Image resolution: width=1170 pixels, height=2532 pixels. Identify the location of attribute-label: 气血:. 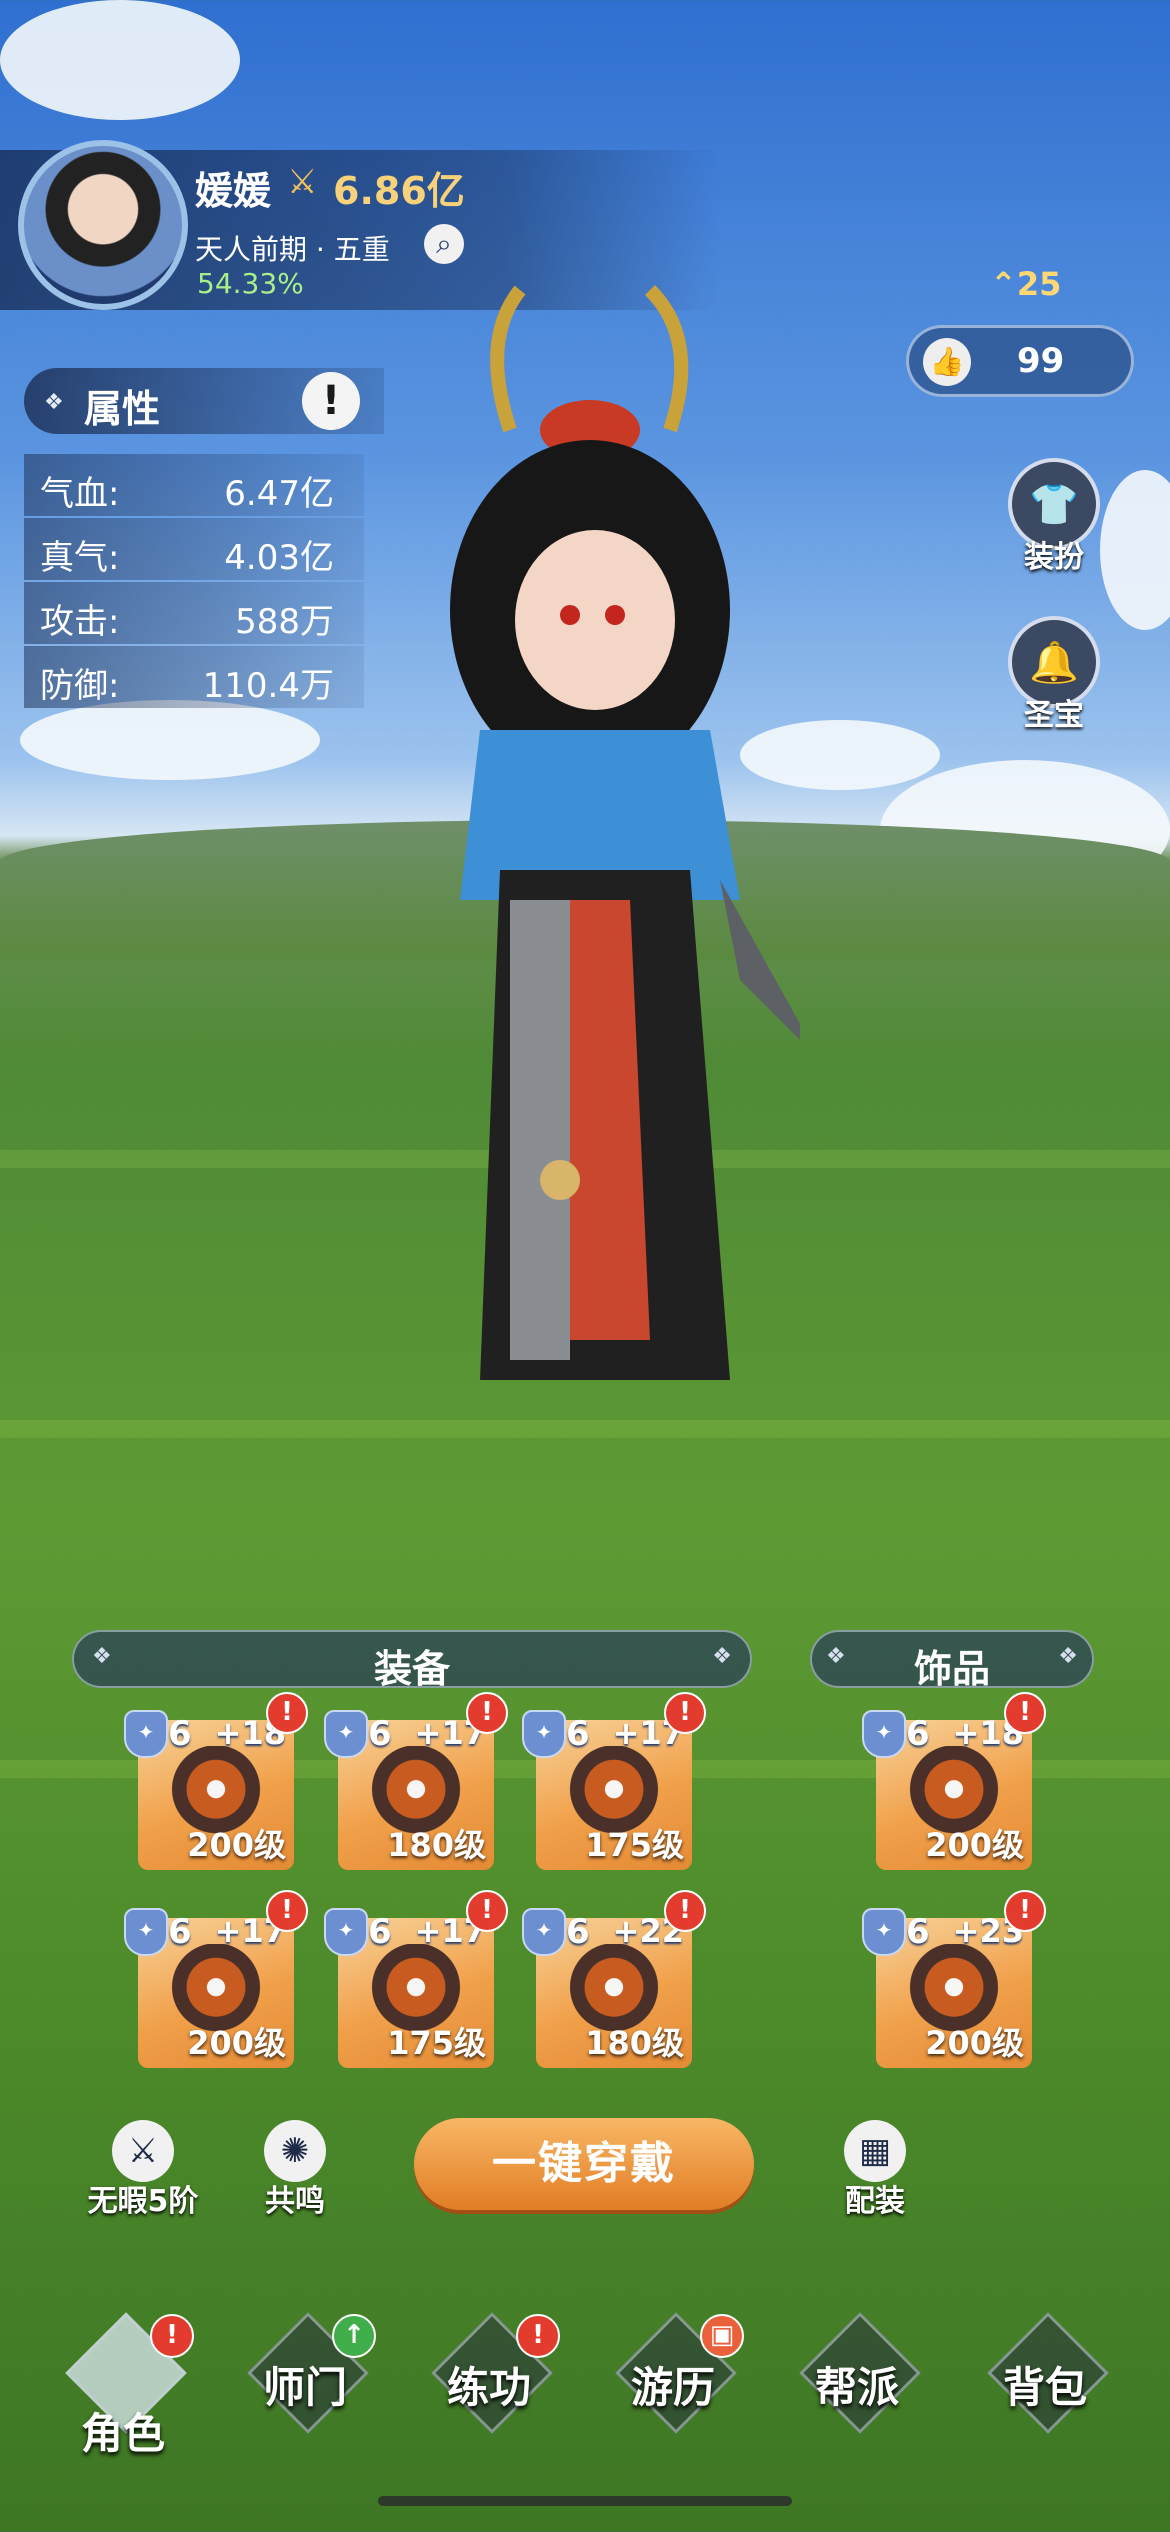
(80, 494).